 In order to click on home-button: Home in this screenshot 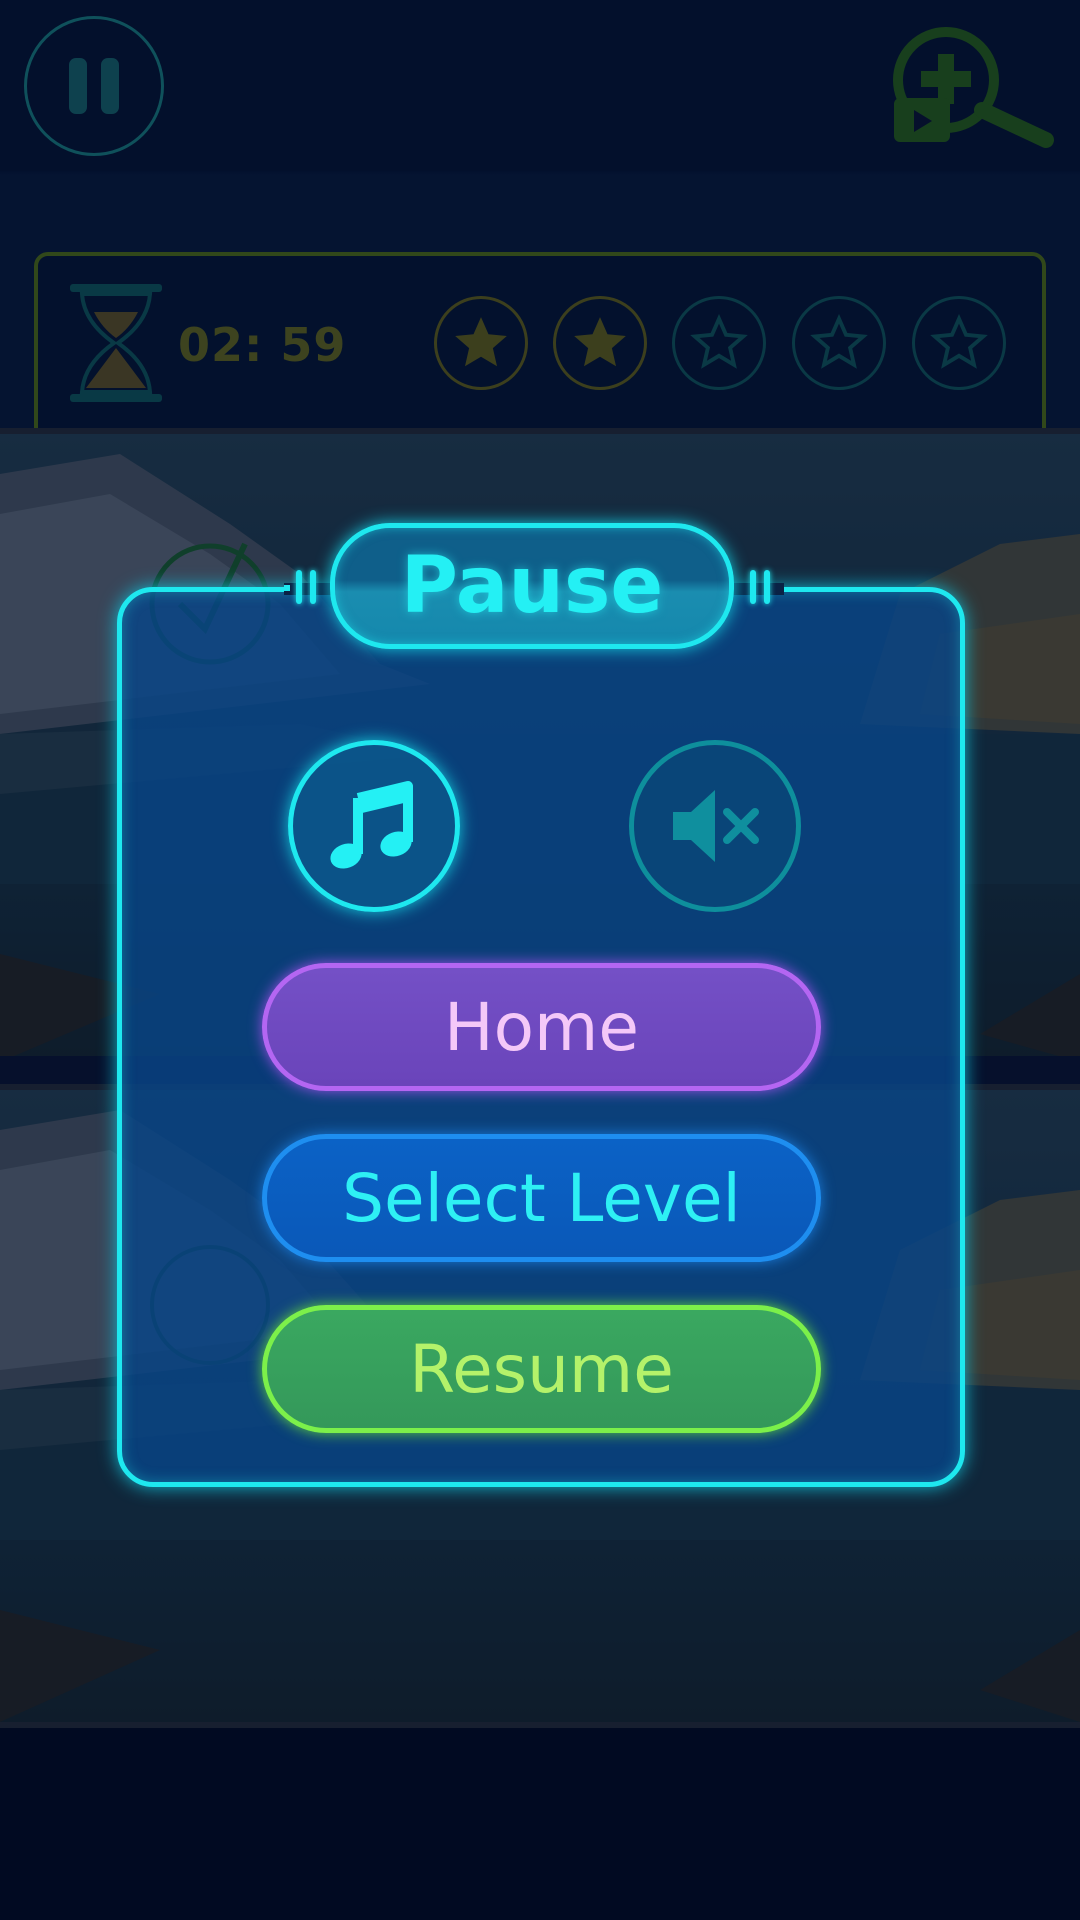, I will do `click(541, 1027)`.